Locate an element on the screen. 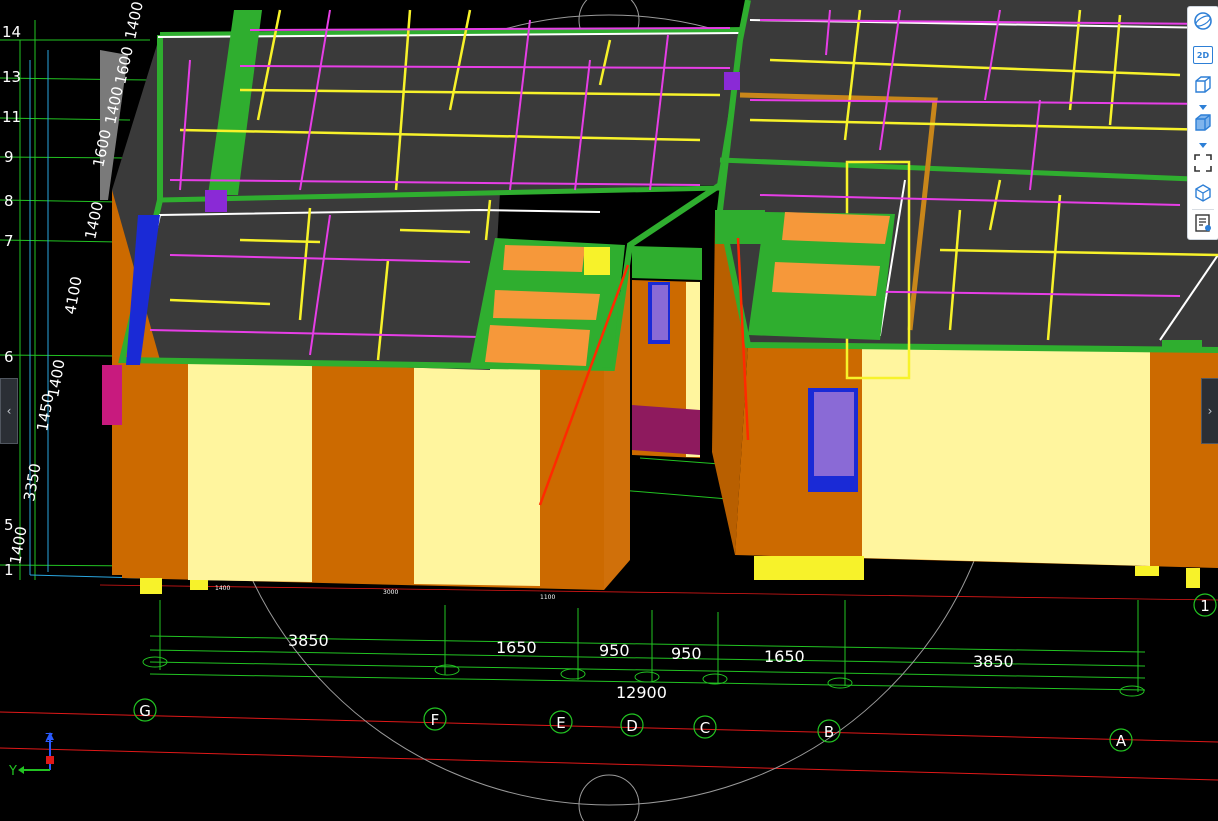 The width and height of the screenshot is (1218, 821). right-panel-toggle: › is located at coordinates (1209, 411).